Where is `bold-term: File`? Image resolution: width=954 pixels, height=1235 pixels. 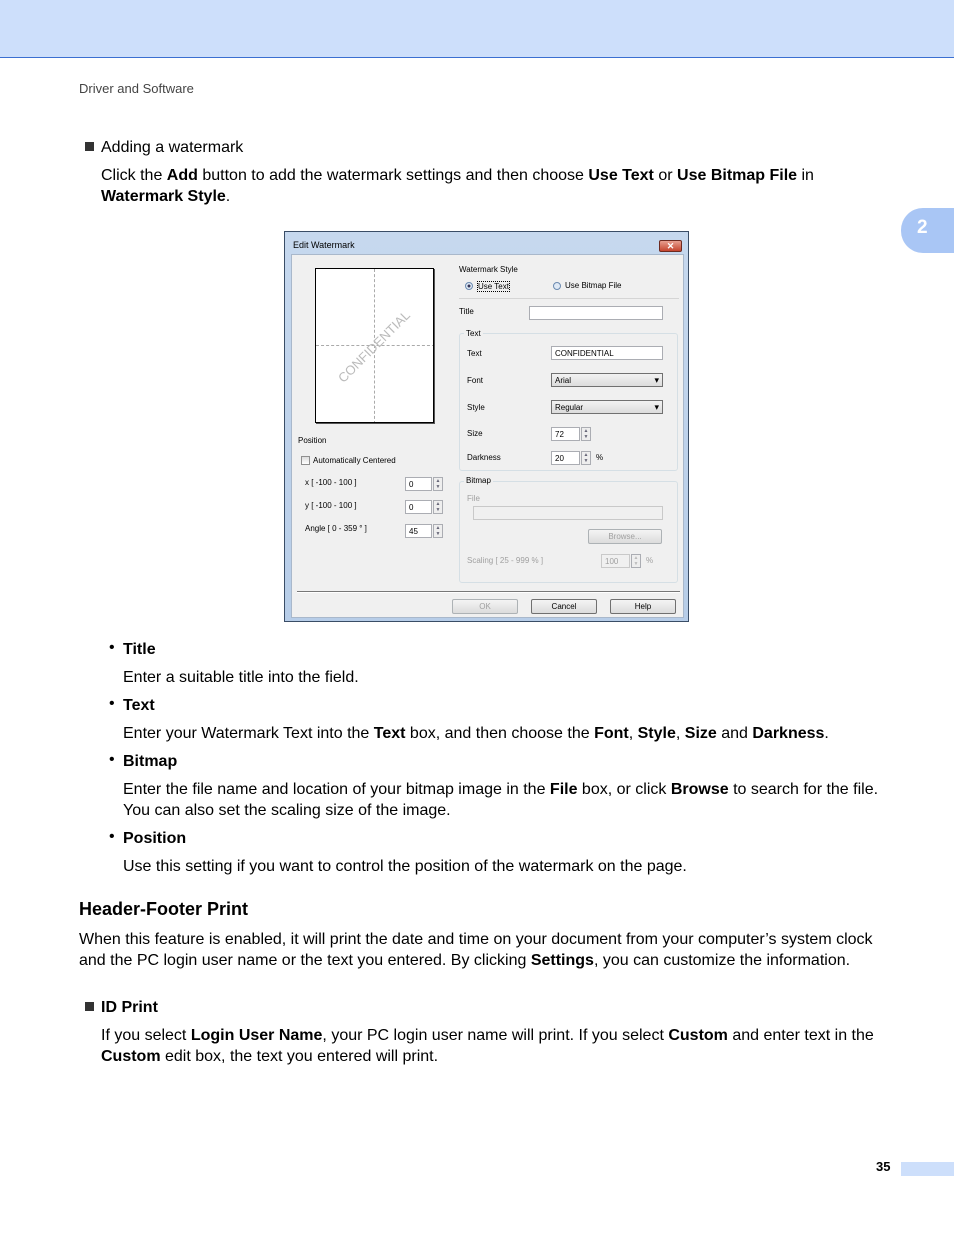 bold-term: File is located at coordinates (563, 789).